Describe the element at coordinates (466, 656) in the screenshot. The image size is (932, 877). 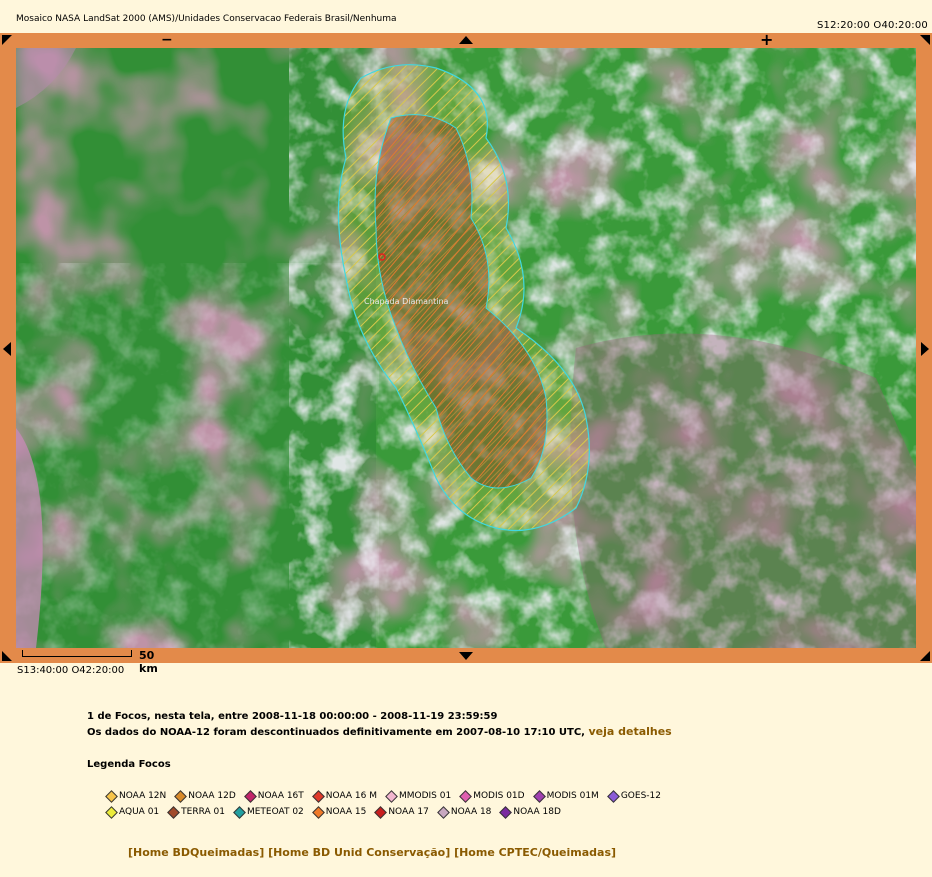
I see `pan-south-button` at that location.